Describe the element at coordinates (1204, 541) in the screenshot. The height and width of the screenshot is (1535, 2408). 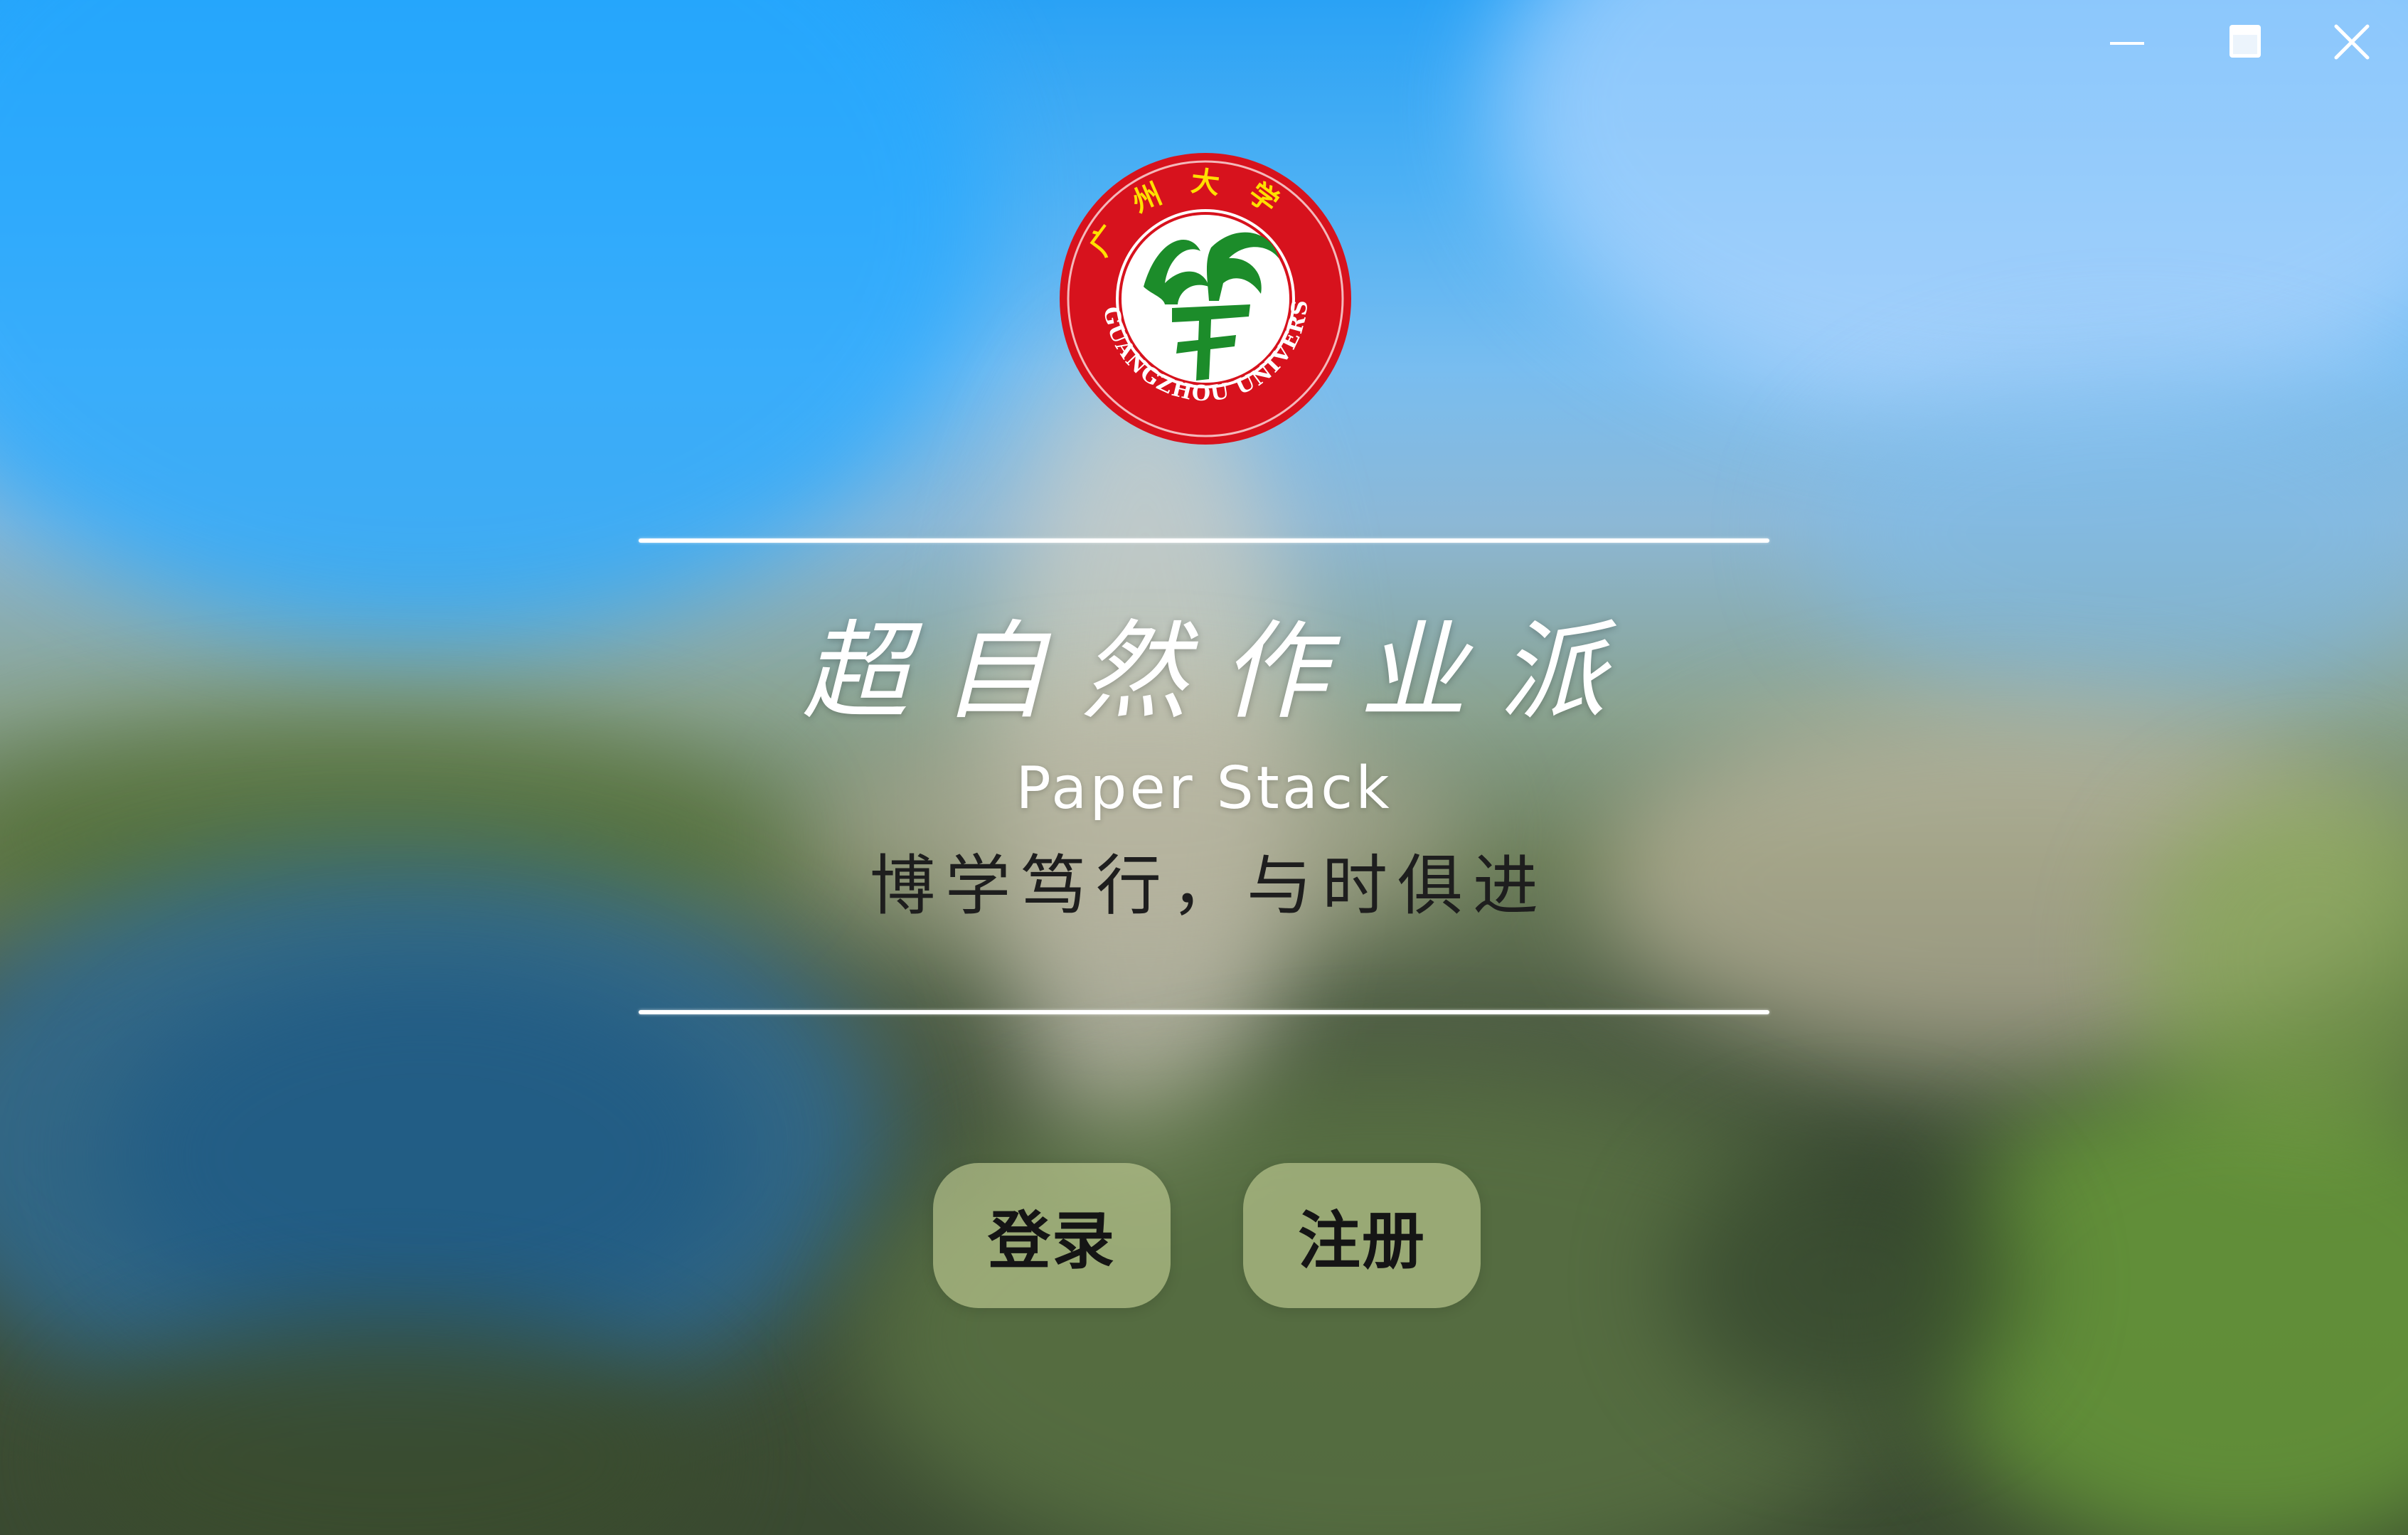
I see `top-divider` at that location.